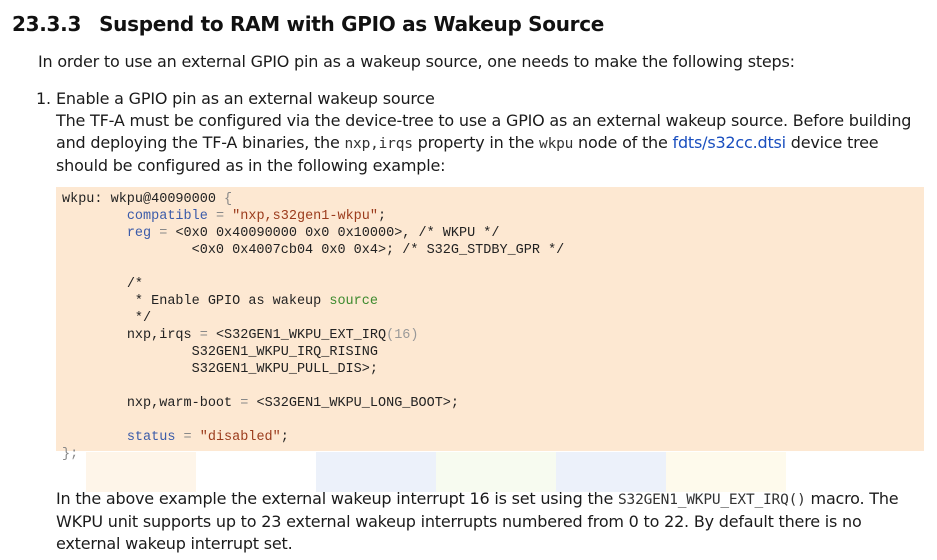 The width and height of the screenshot is (937, 560). I want to click on step-text: property in the, so click(476, 142).